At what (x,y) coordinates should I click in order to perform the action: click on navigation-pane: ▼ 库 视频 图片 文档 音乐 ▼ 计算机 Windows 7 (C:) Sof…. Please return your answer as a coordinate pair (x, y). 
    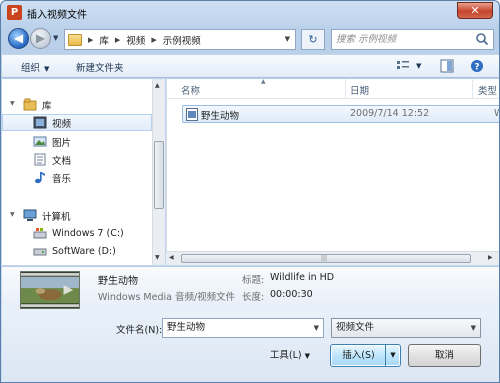
    Looking at the image, I should click on (77, 172).